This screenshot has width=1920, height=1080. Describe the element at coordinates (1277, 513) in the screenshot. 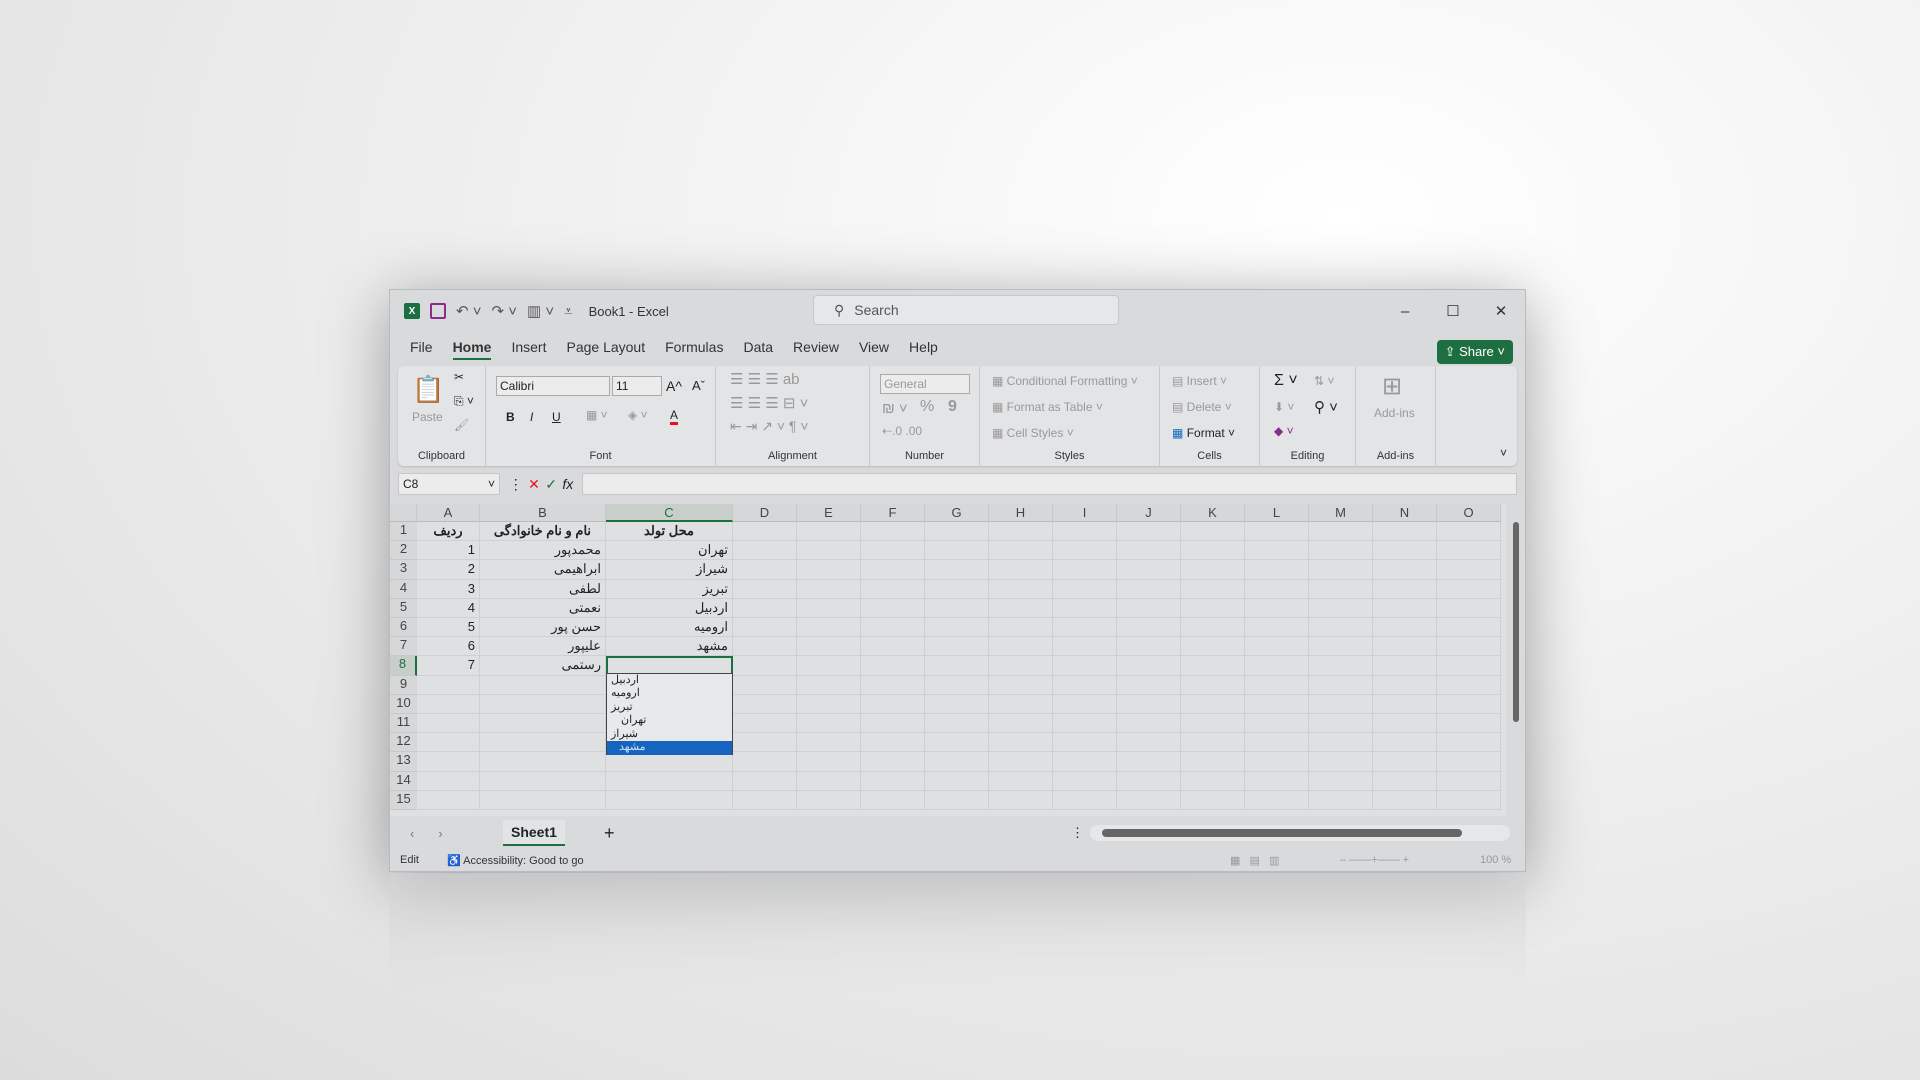

I see `column-header-L: L` at that location.